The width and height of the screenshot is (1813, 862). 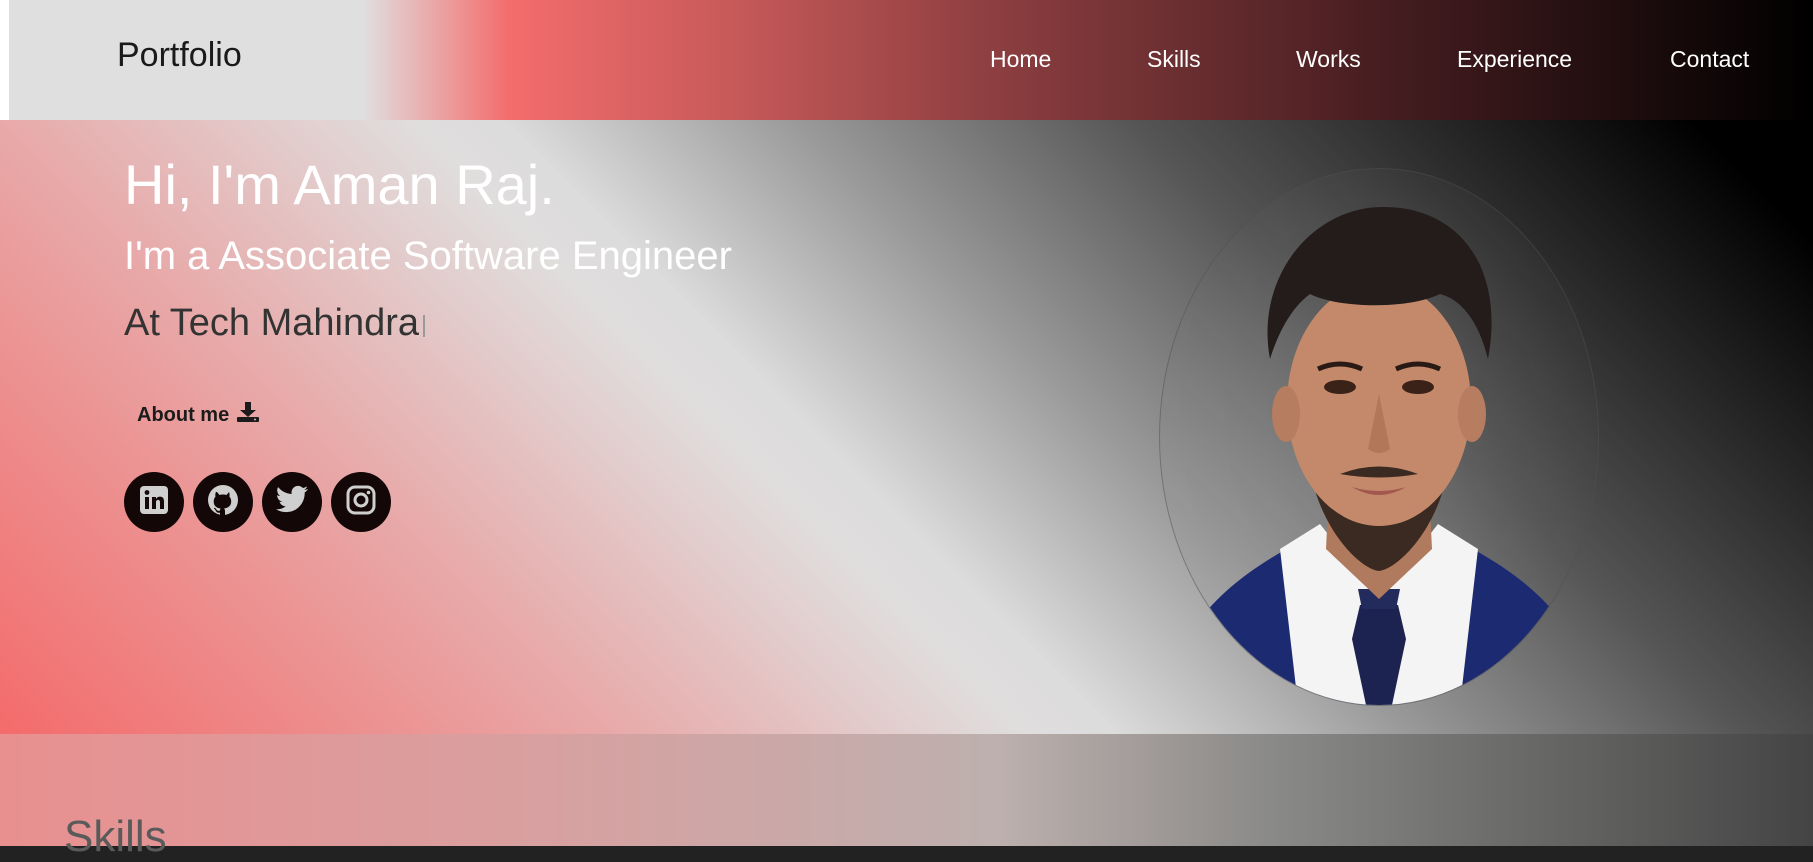 I want to click on hero-role: I'm a Associate Software Engineer, so click(x=428, y=256).